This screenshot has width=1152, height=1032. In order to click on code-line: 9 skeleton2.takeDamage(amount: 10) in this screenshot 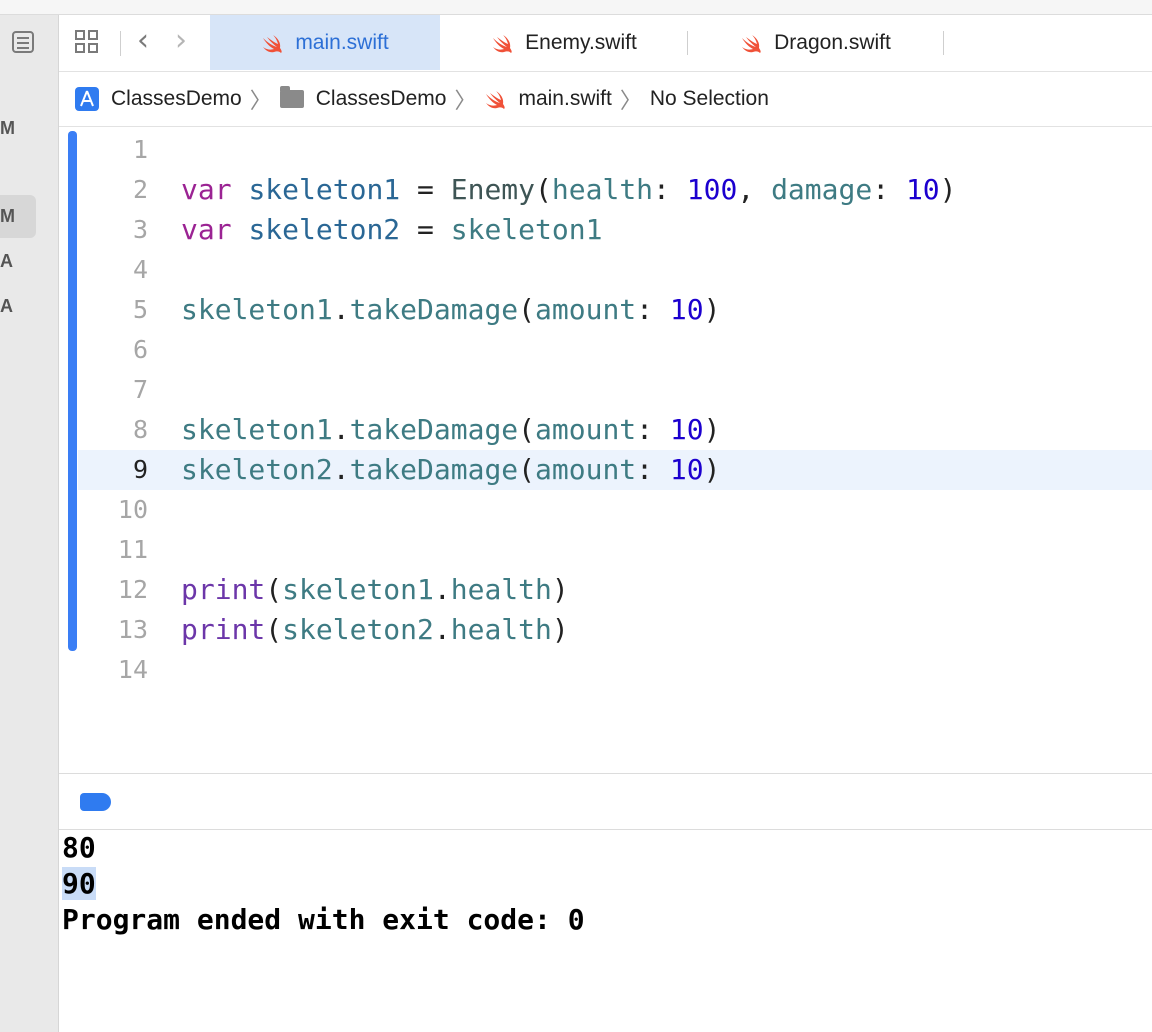, I will do `click(615, 470)`.